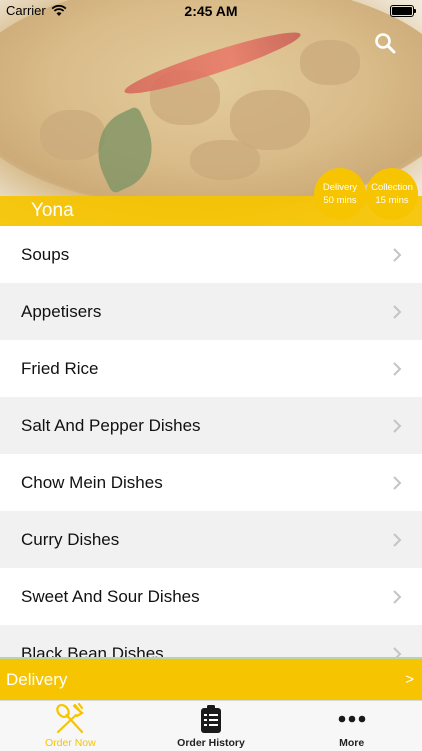 The width and height of the screenshot is (422, 751). What do you see at coordinates (70, 539) in the screenshot?
I see `menu-category-label: Curry Dishes` at bounding box center [70, 539].